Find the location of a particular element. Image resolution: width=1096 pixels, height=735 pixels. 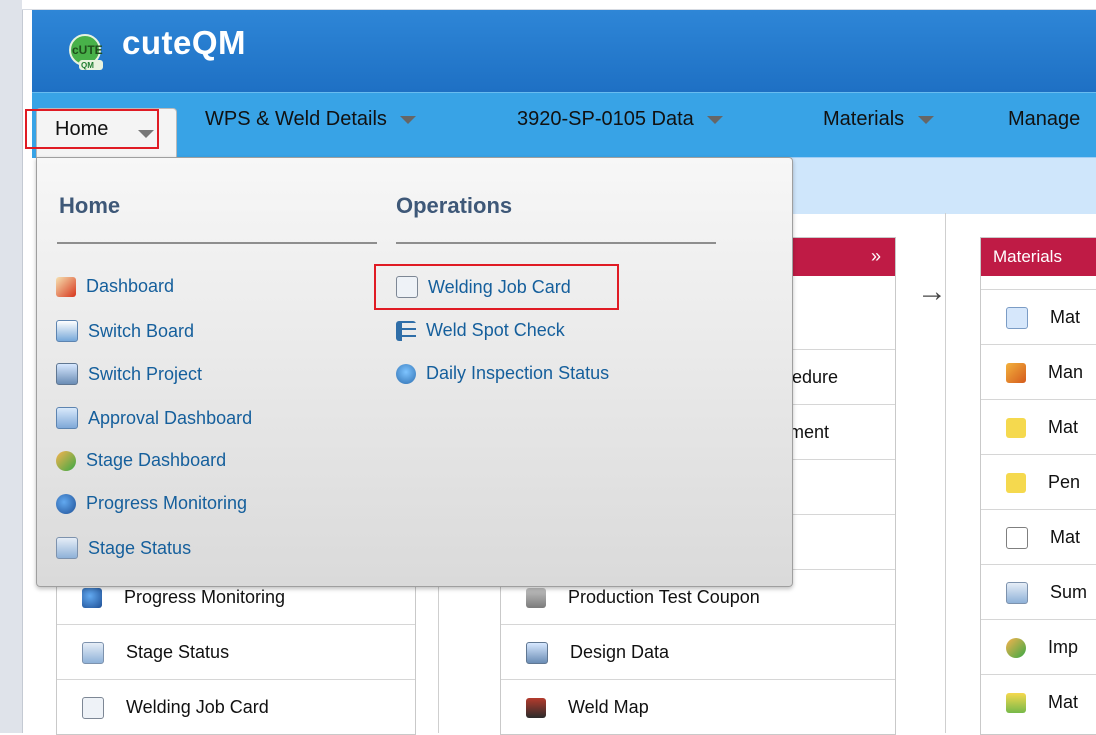

nav-label: WPS & Weld Details is located at coordinates (296, 119).